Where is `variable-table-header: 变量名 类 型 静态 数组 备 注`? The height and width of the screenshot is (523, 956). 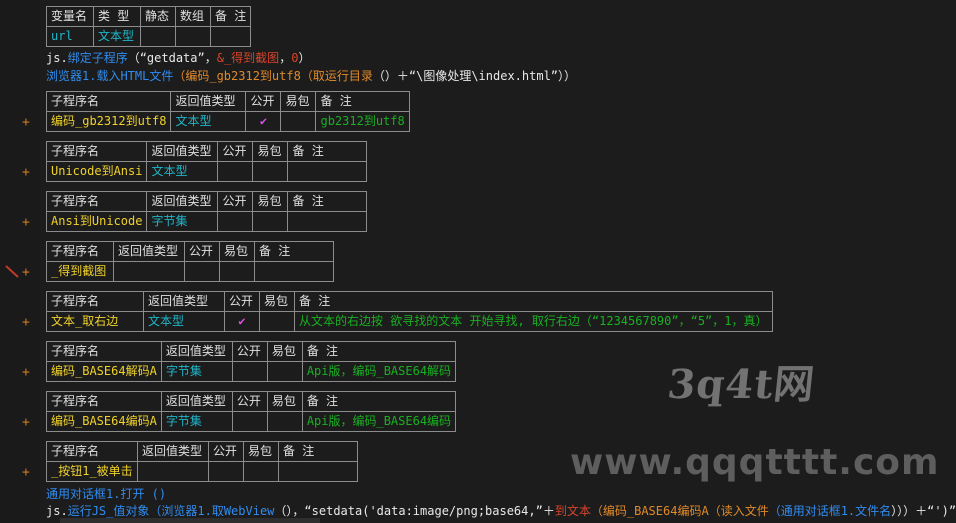
variable-table-header: 变量名 类 型 静态 数组 备 注 is located at coordinates (149, 16).